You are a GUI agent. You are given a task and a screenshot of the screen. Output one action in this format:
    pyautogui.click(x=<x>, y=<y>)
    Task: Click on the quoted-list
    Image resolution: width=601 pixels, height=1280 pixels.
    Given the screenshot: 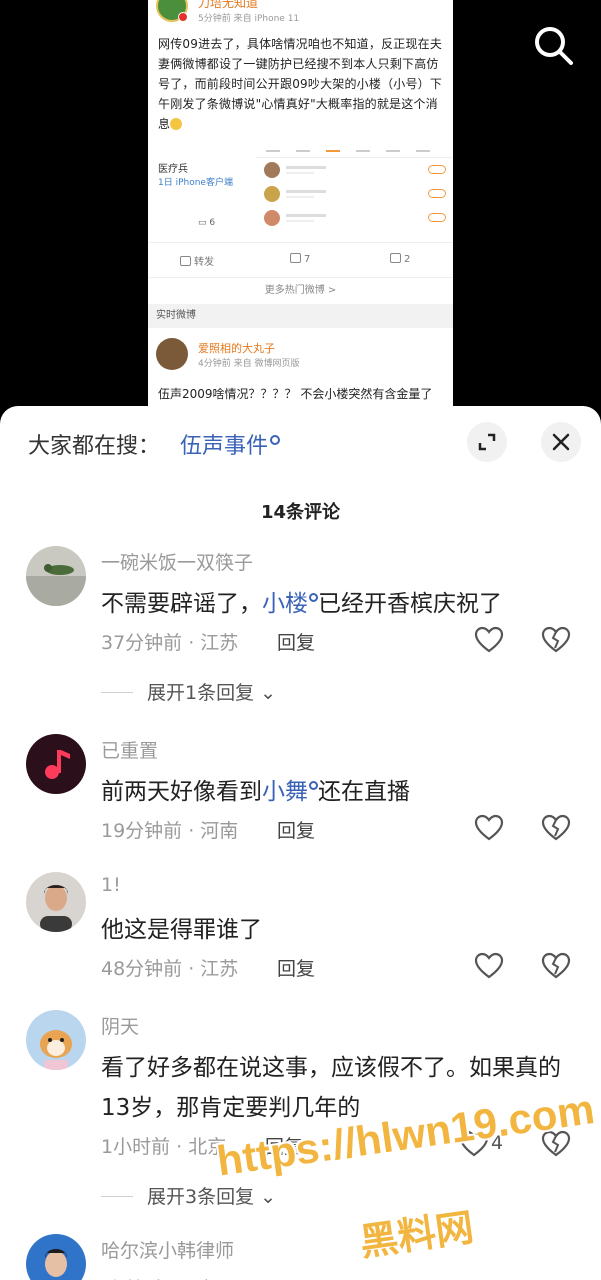 What is the action you would take?
    pyautogui.click(x=354, y=192)
    